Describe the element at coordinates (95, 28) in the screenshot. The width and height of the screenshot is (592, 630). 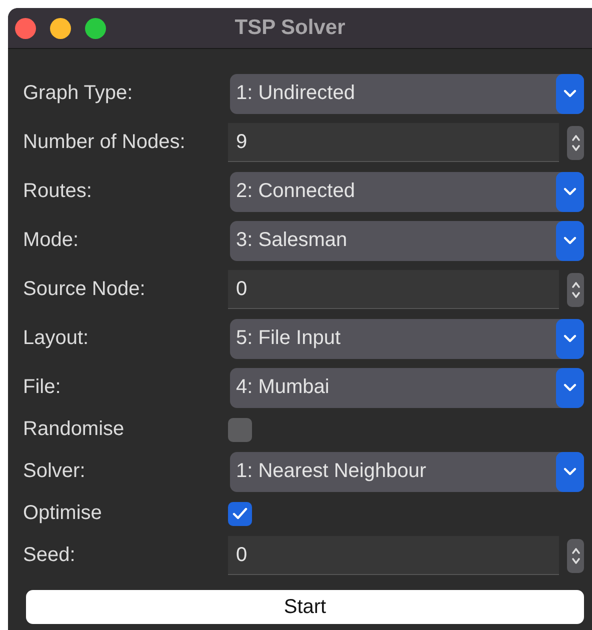
I see `zoom-button` at that location.